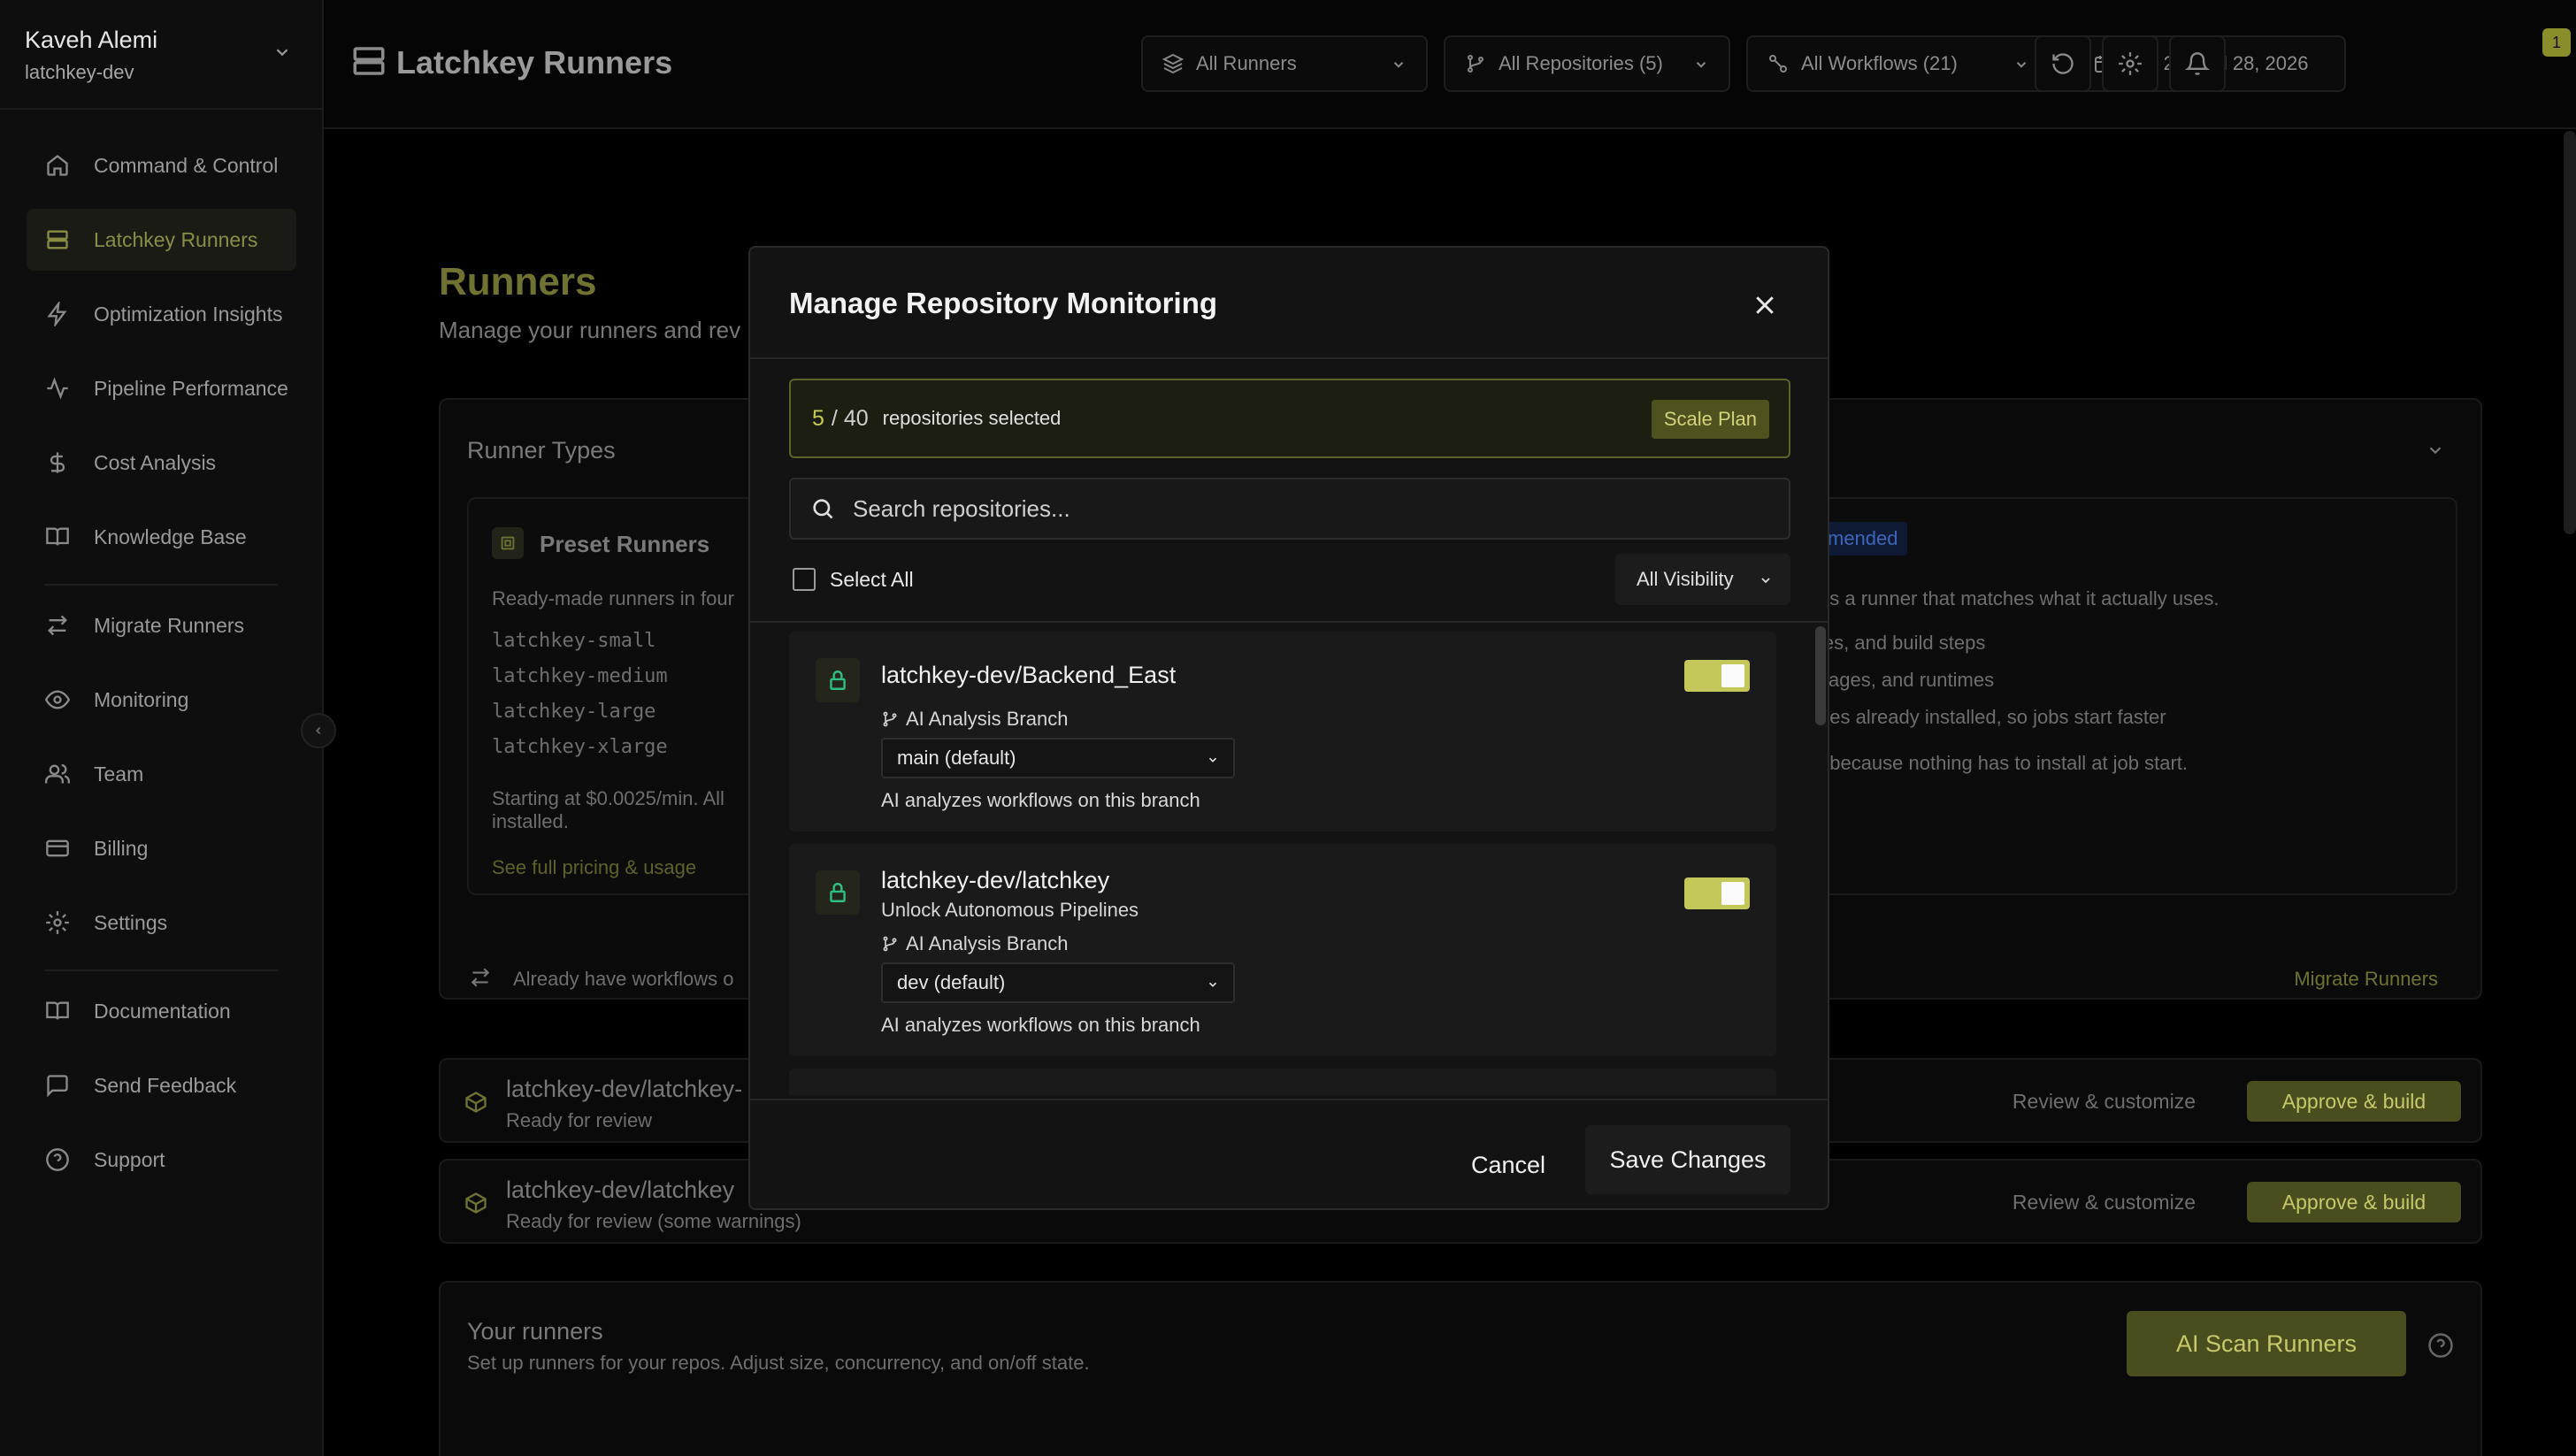  I want to click on runners-filter: All Runners, so click(1284, 63).